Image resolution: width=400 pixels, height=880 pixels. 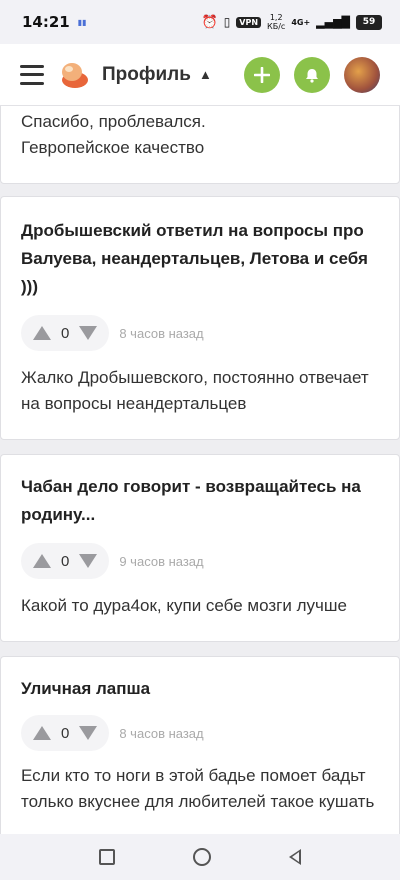 I want to click on home-icon, so click(x=202, y=857).